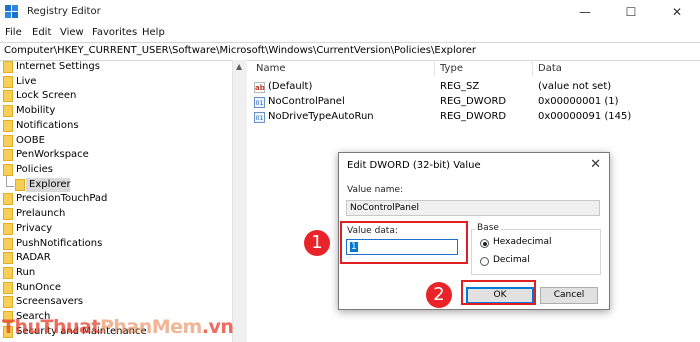  I want to click on menu-favorites: Favorites, so click(114, 32).